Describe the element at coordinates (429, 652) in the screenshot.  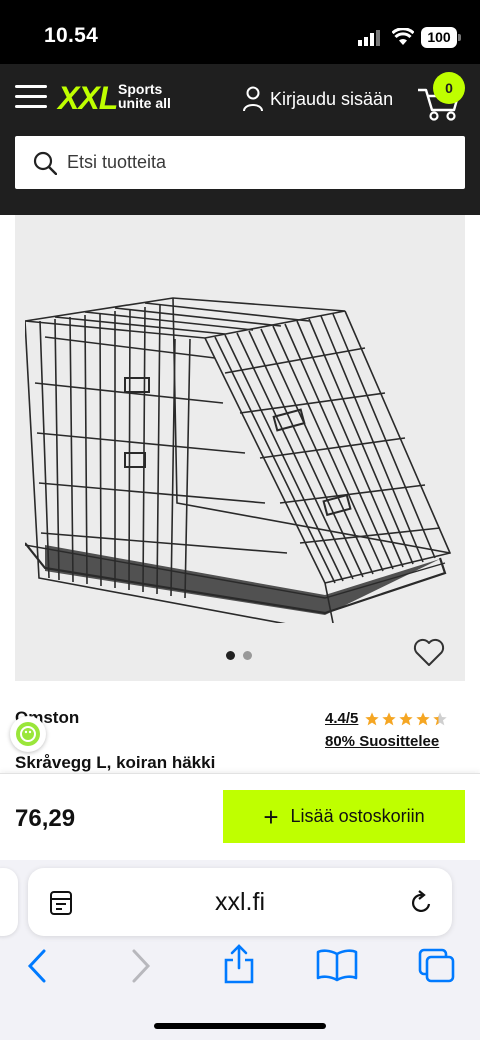
I see `heart-icon` at that location.